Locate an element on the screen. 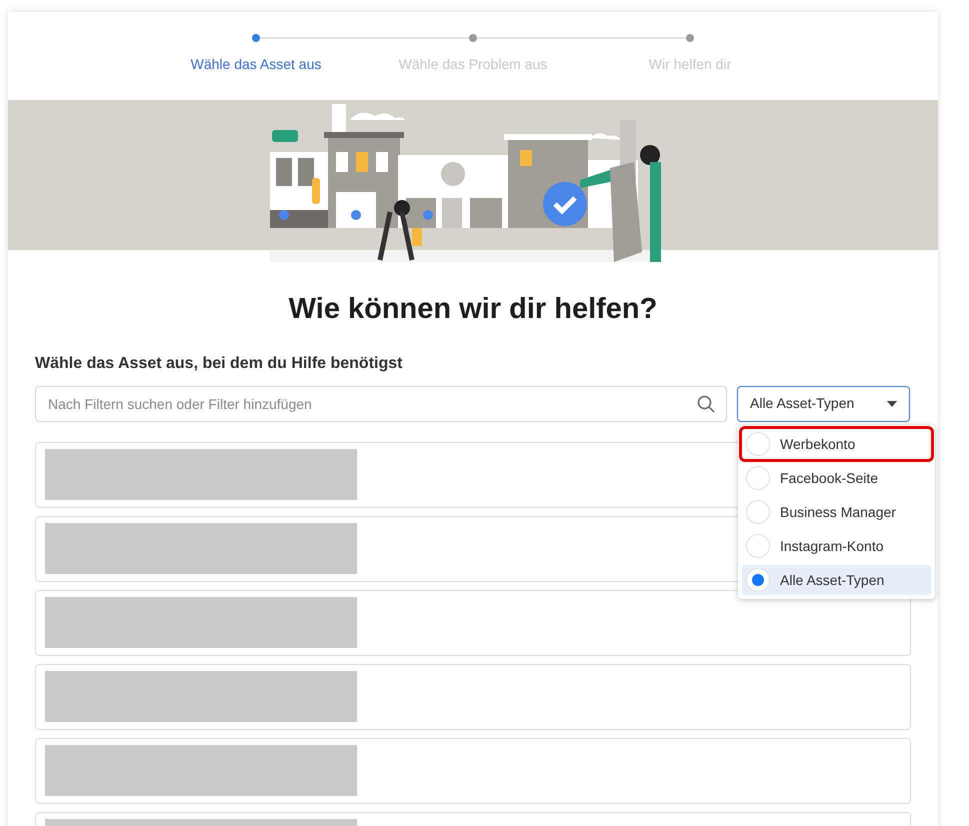 This screenshot has height=826, width=969. section-label: Wähle das Asset aus, bei dem du Hilfe benötigst is located at coordinates (219, 364).